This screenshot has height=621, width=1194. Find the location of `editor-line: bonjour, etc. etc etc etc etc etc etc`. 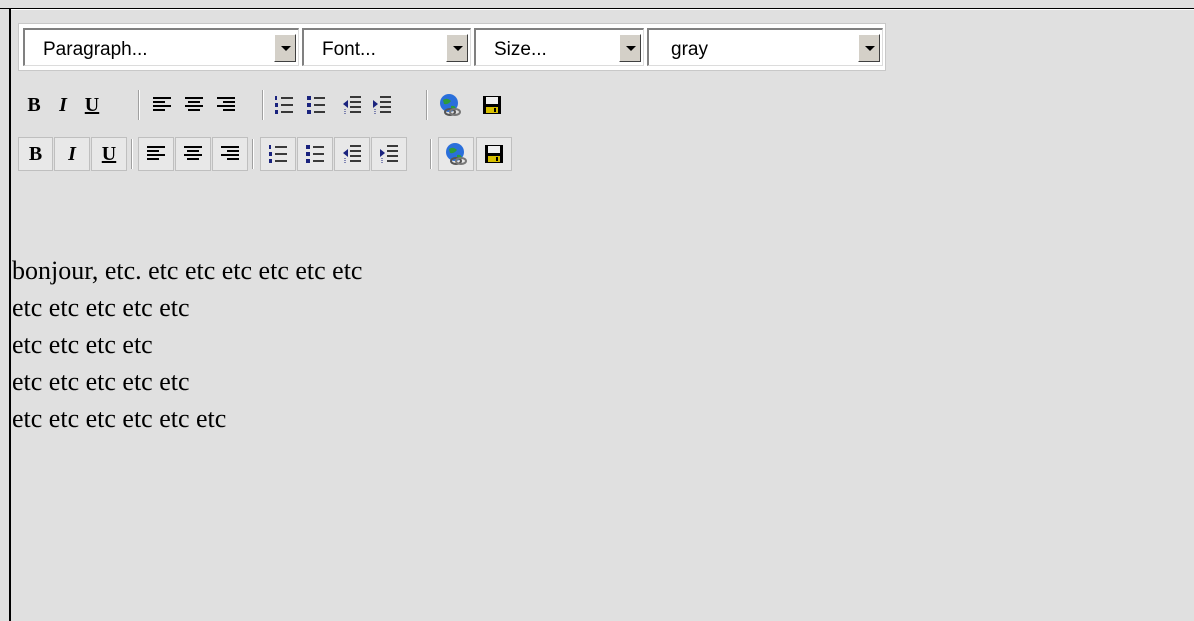

editor-line: bonjour, etc. etc etc etc etc etc etc is located at coordinates (187, 270).